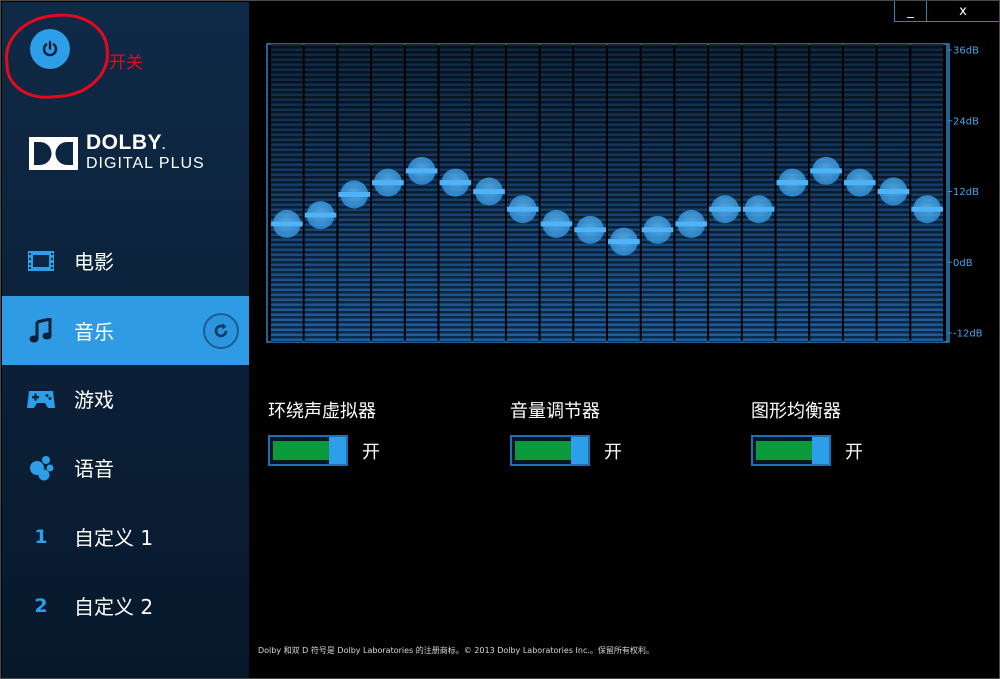 This screenshot has height=679, width=1000. I want to click on nav-label-custom-2: 自定义 2, so click(114, 607).